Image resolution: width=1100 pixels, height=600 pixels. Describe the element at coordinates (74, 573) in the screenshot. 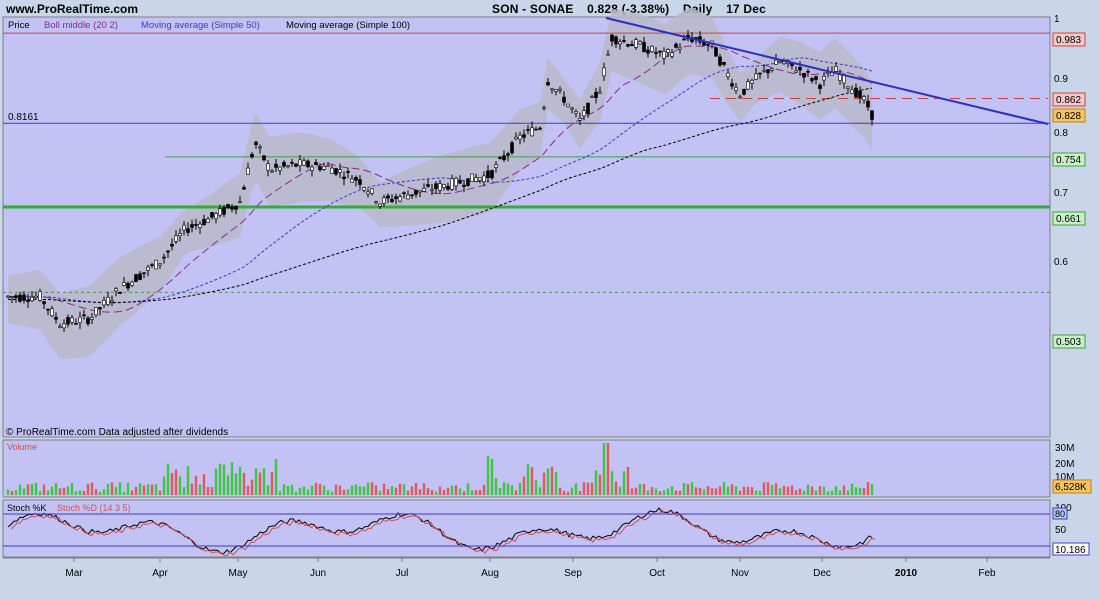

I see `x-axis-label: Mar` at that location.